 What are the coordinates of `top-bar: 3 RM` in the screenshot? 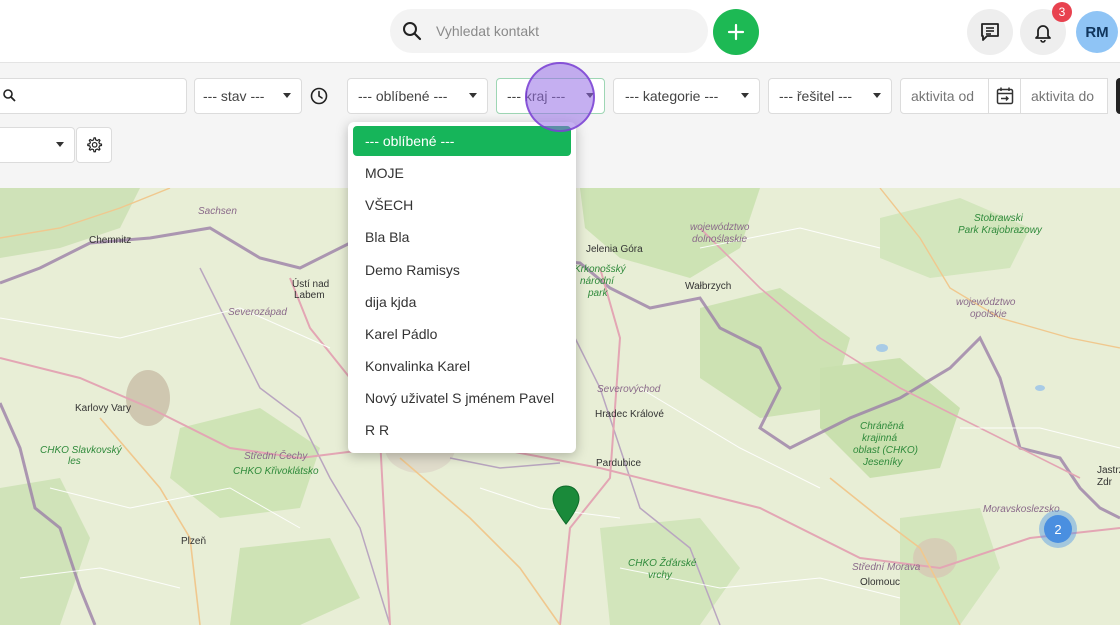 It's located at (560, 31).